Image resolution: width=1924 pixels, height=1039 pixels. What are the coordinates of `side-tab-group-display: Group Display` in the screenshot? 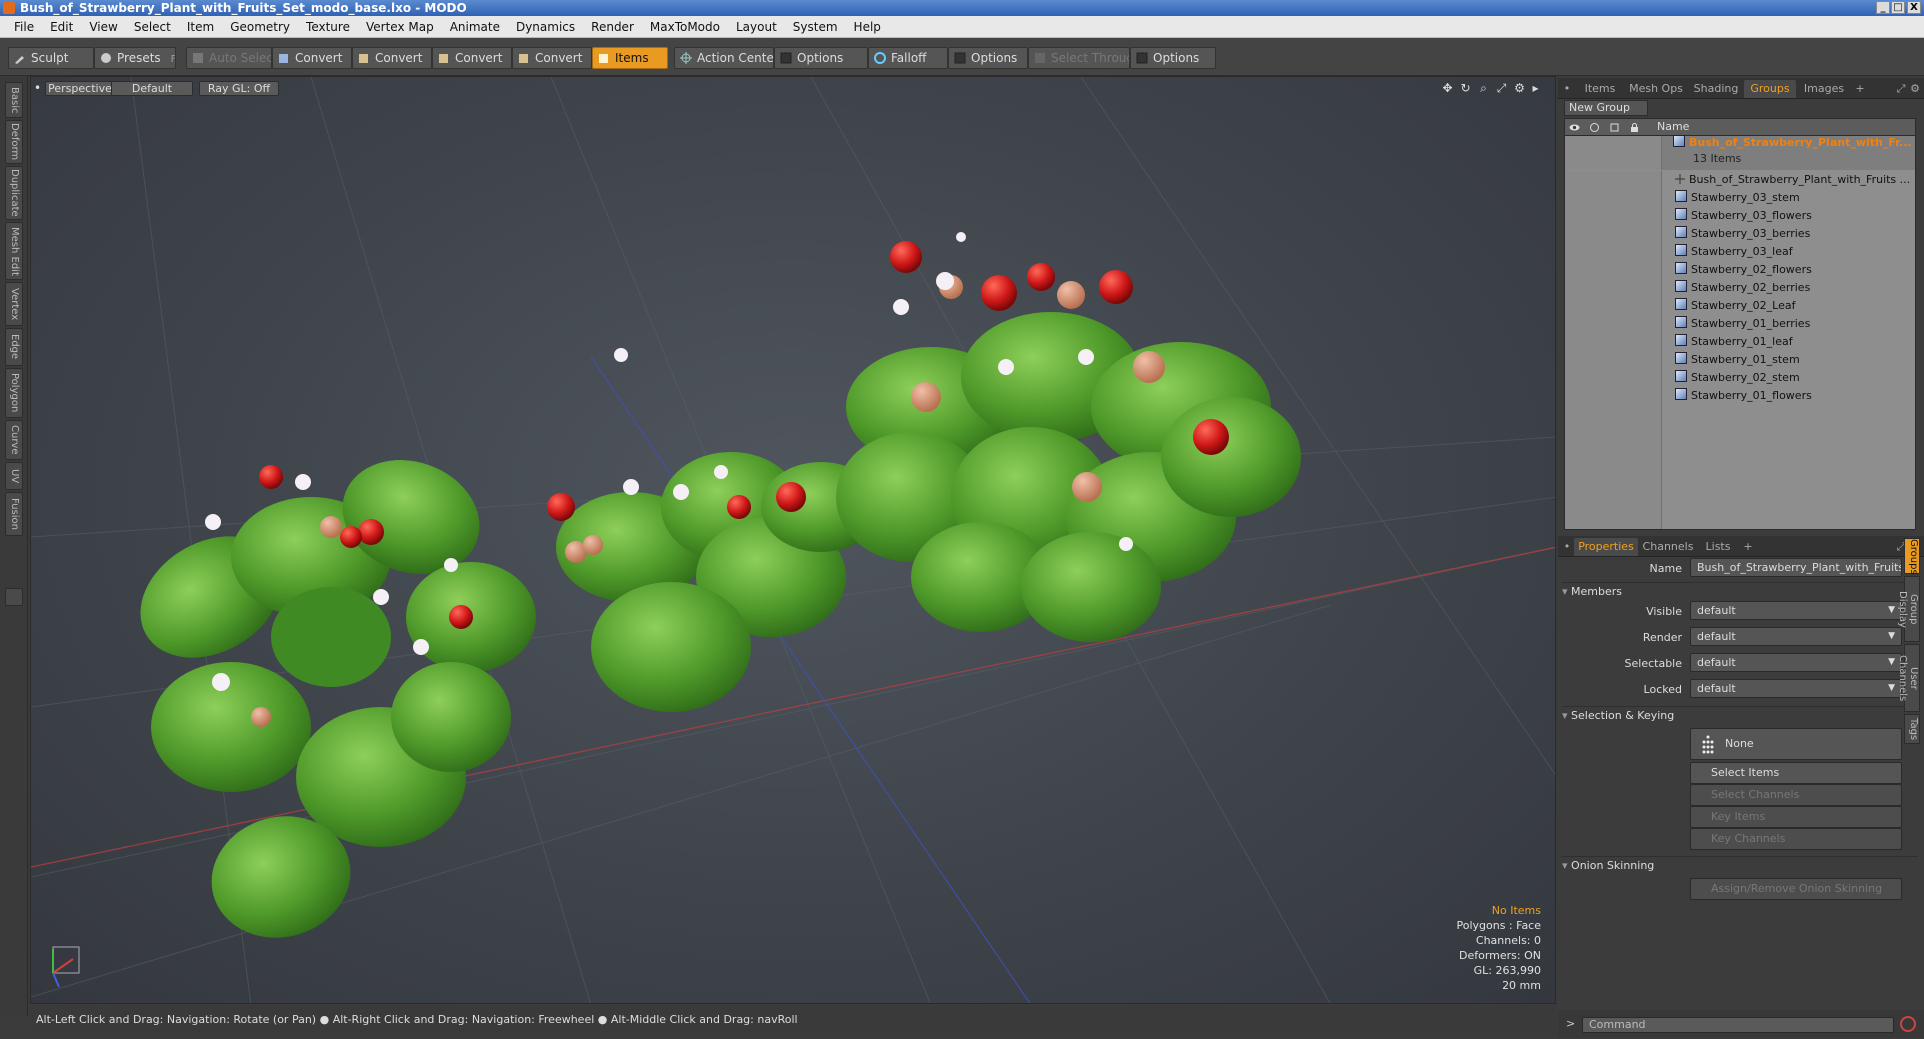 It's located at (1908, 609).